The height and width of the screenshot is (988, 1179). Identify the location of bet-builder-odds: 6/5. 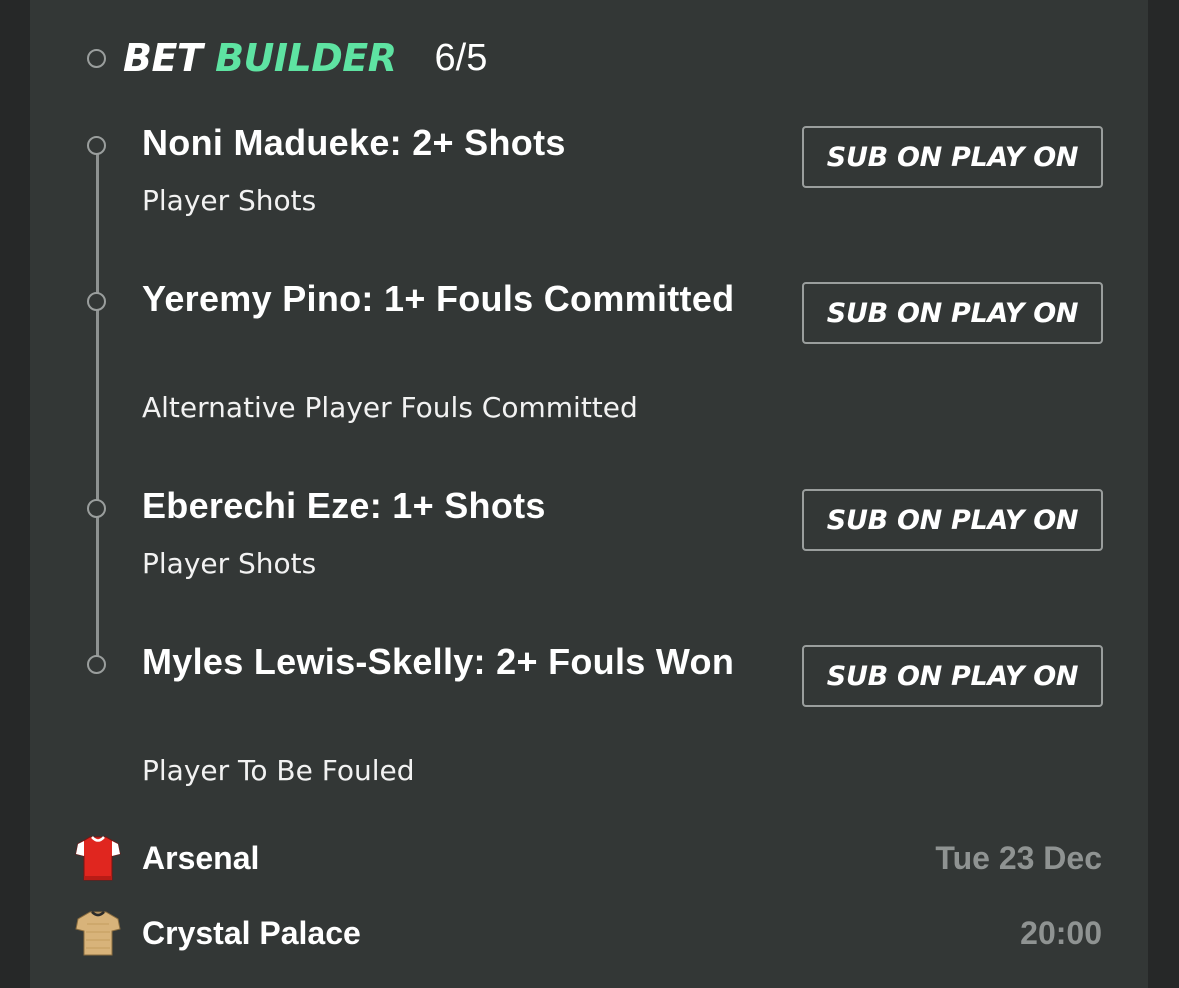
(461, 57).